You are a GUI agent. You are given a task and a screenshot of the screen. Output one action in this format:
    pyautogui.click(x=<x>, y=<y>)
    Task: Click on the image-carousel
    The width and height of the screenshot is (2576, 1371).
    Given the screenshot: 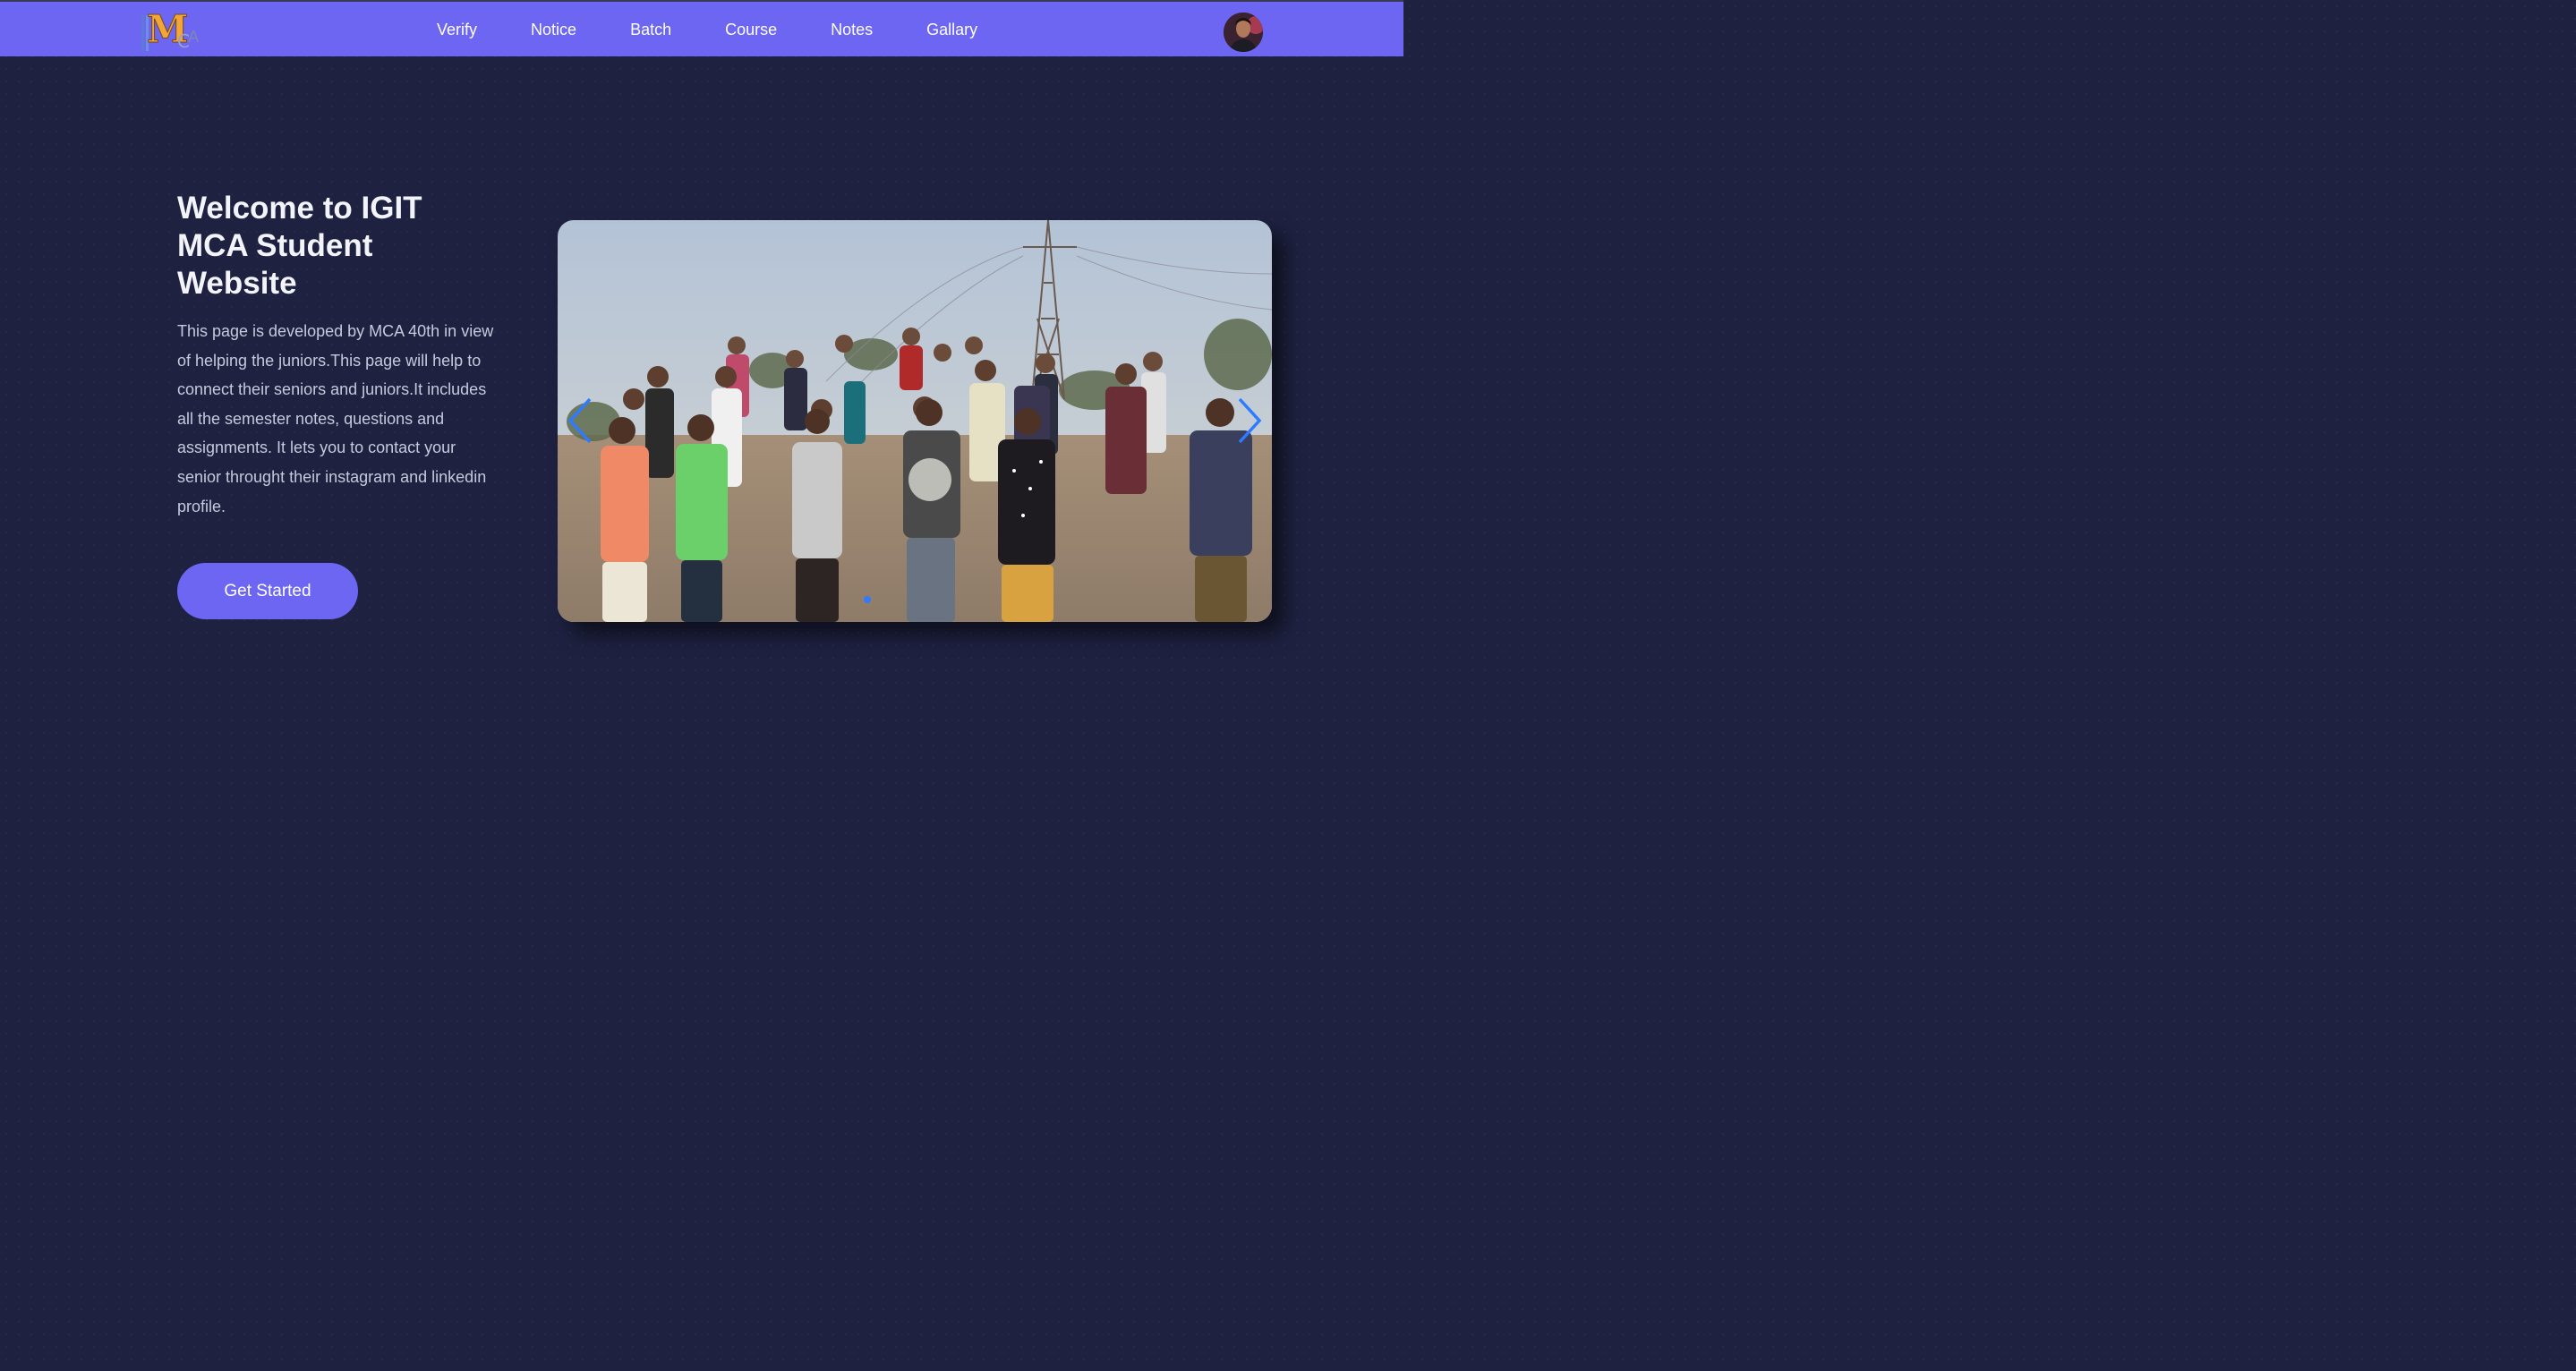 What is the action you would take?
    pyautogui.click(x=915, y=421)
    